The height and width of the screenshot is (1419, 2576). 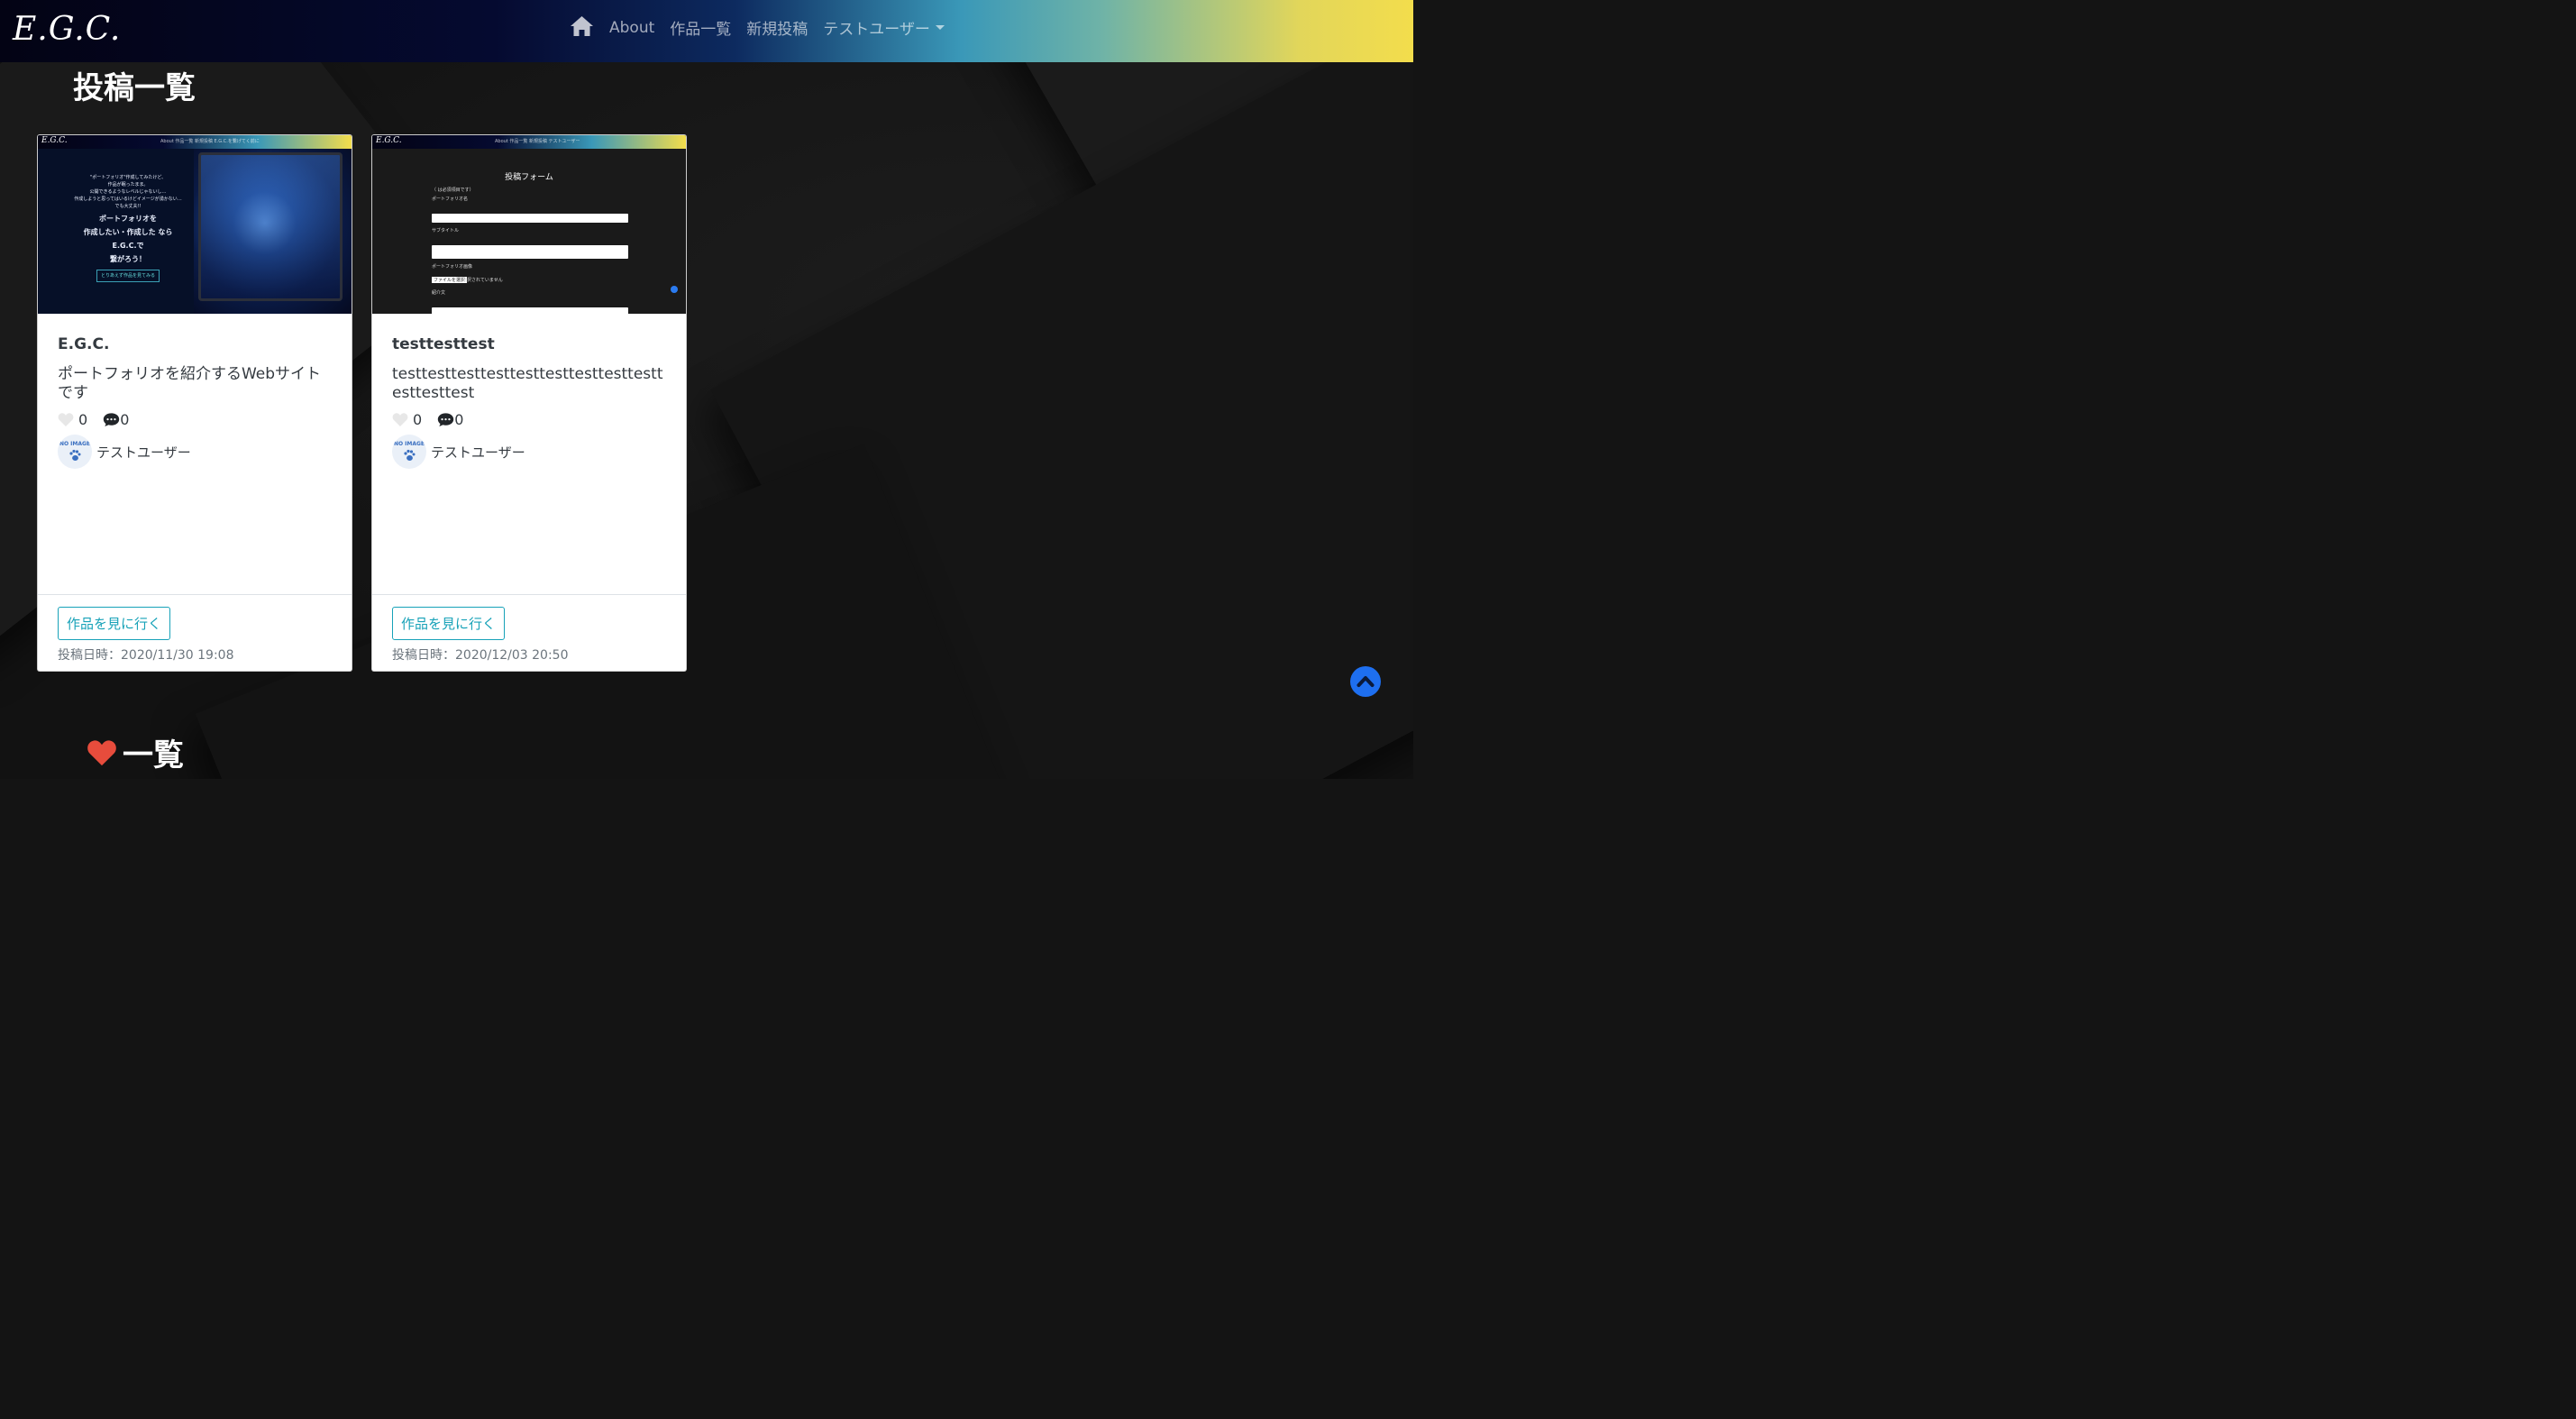 I want to click on logo: E.G.C., so click(x=67, y=30).